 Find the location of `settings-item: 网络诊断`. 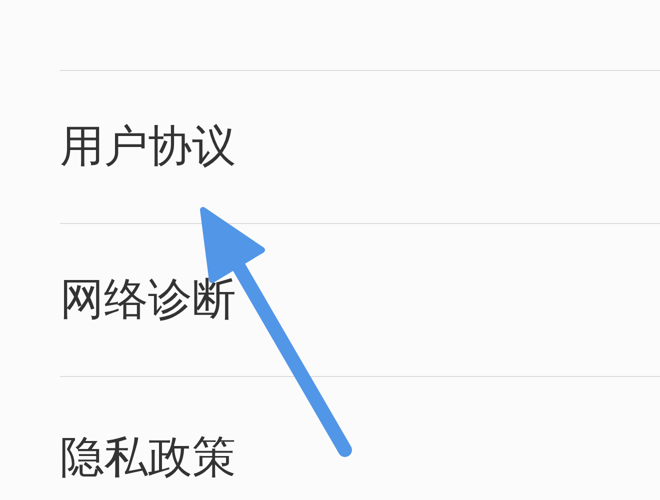

settings-item: 网络诊断 is located at coordinates (148, 300).